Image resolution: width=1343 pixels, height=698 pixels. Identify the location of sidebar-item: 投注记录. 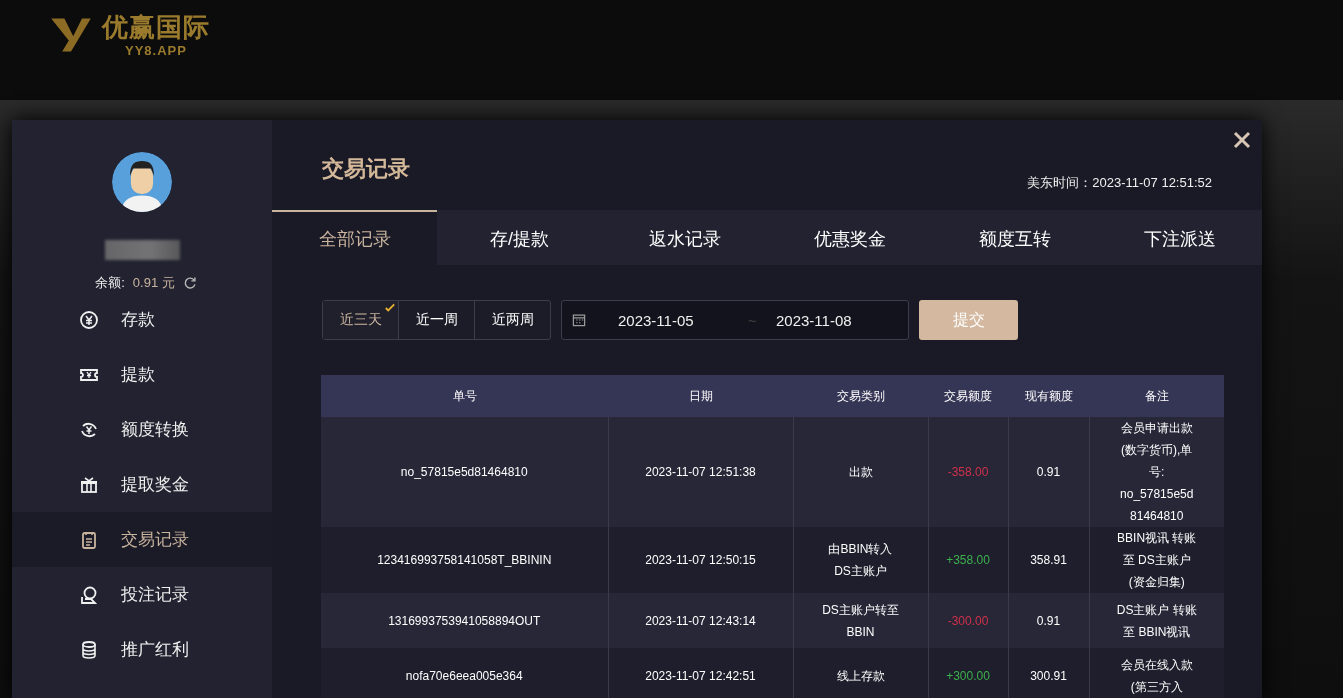
(142, 594).